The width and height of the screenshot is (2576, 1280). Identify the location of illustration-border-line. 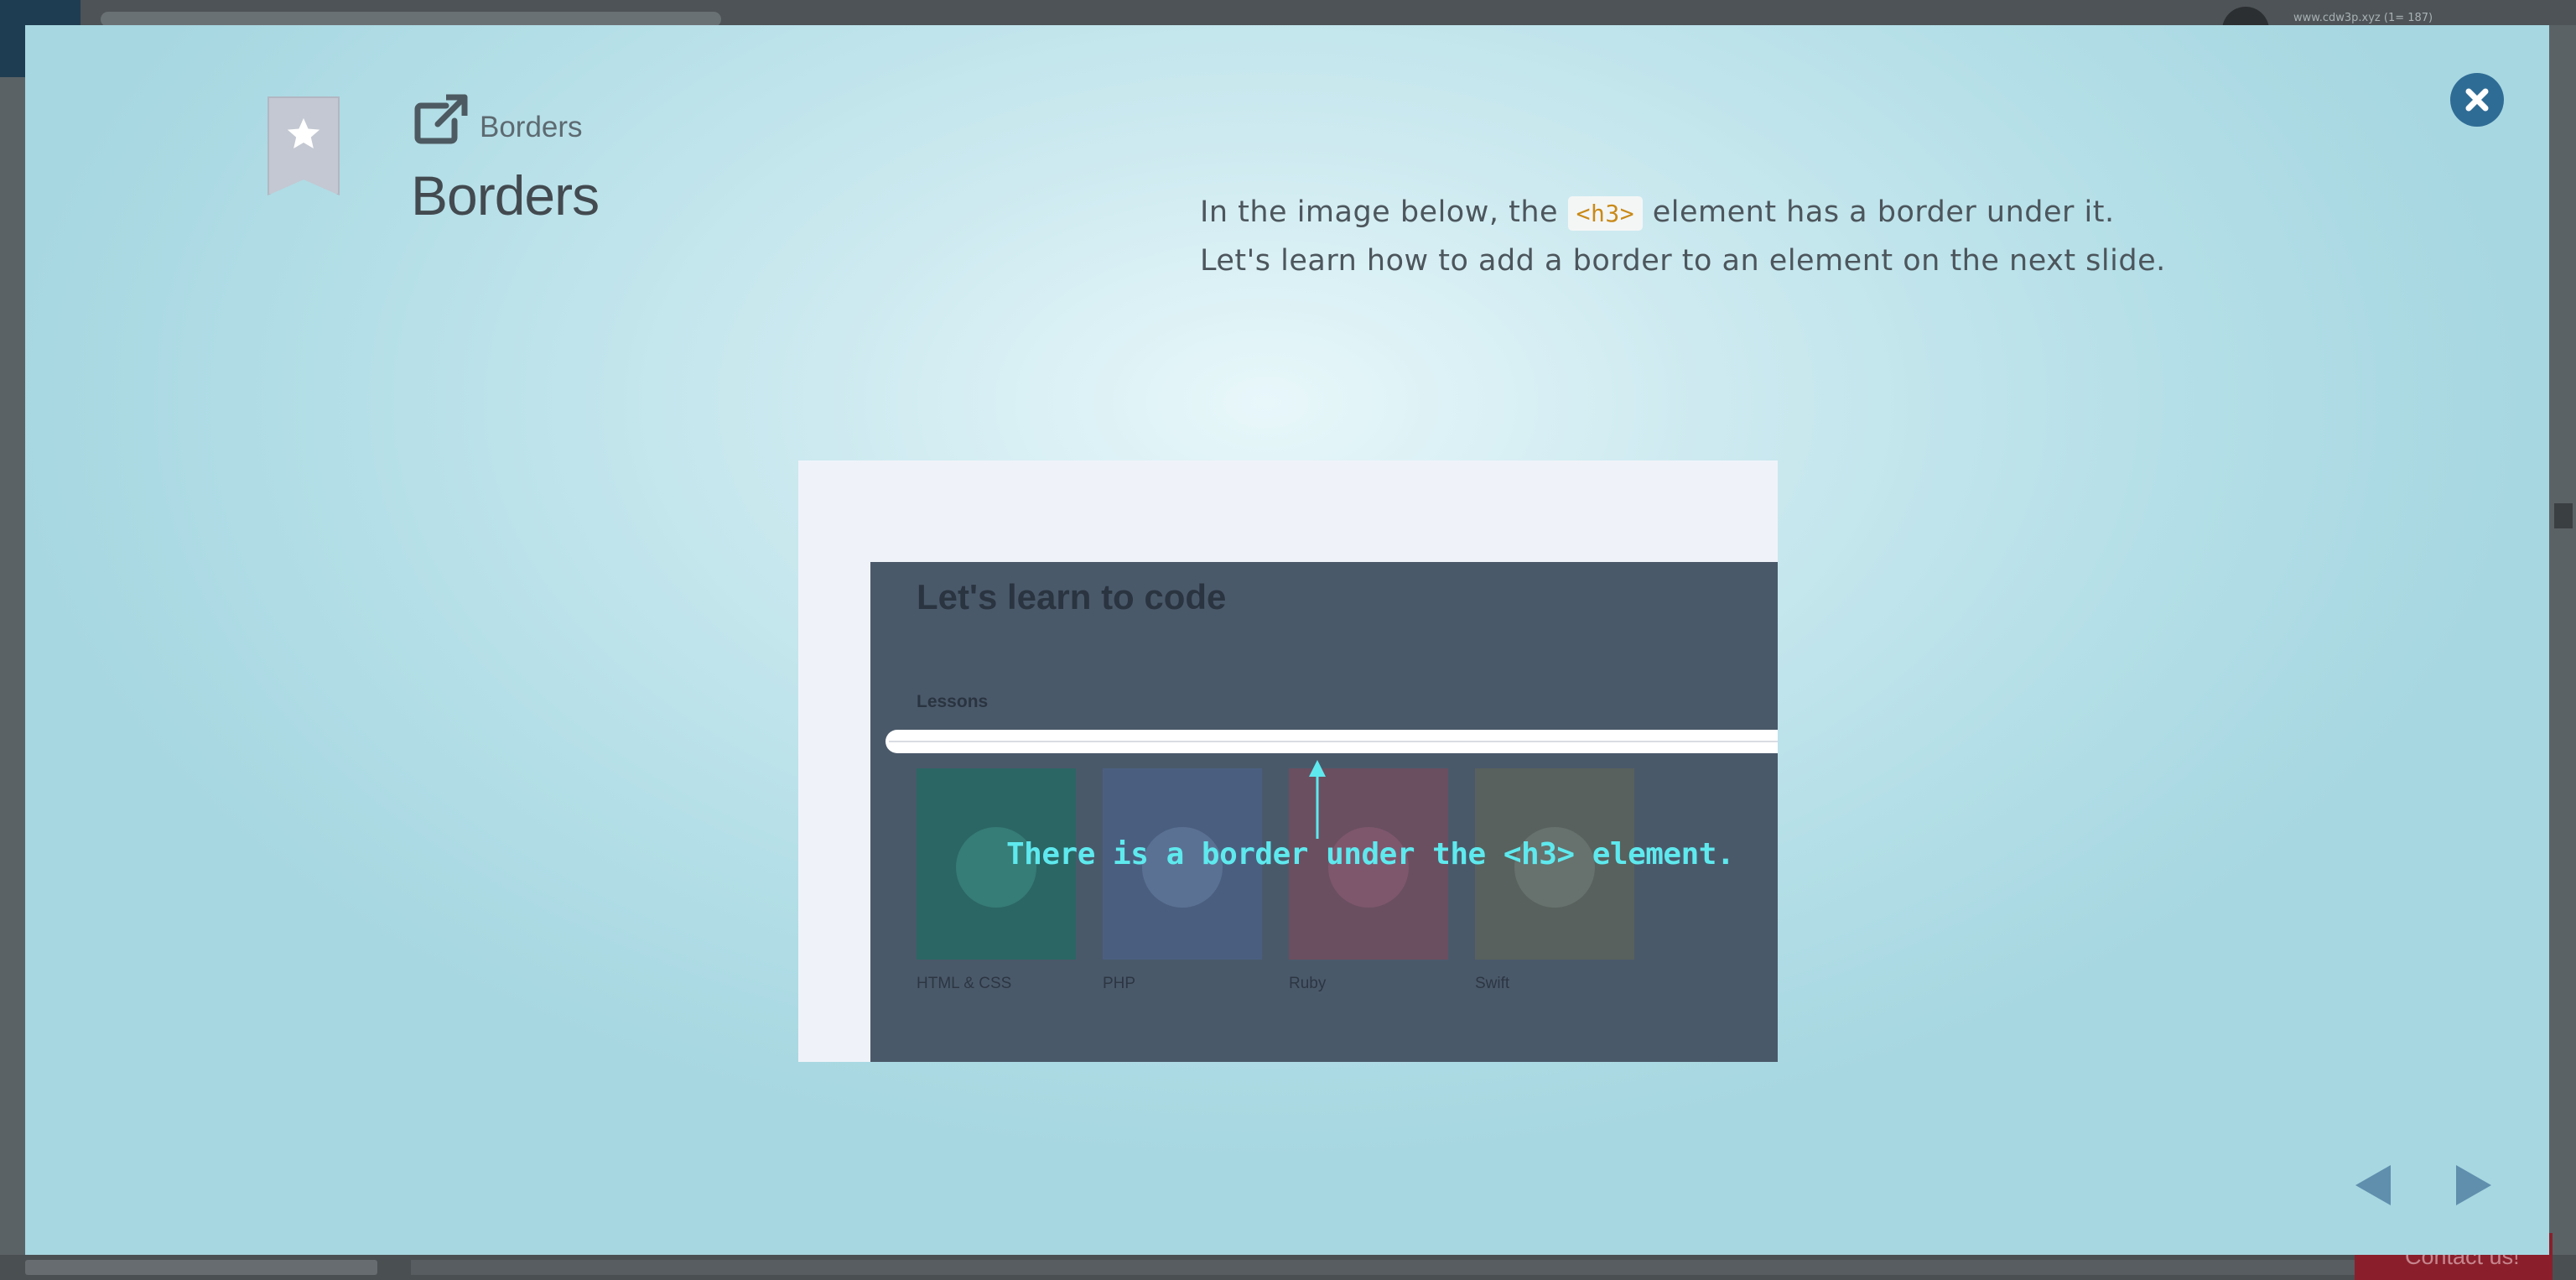
(1333, 741).